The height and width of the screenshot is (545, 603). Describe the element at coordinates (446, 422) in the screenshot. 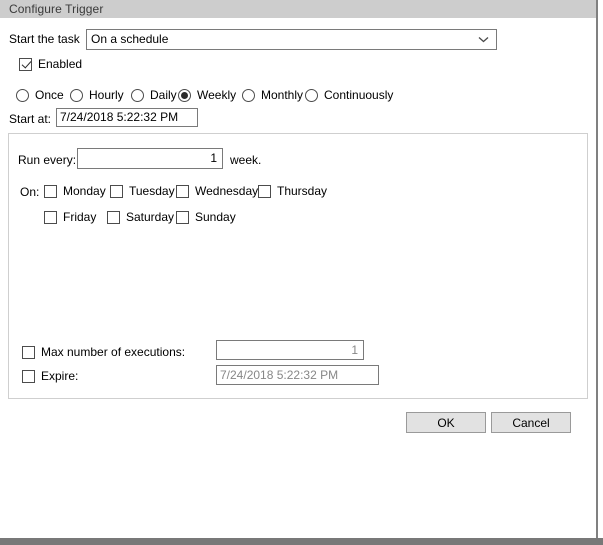

I see `ok-button: OK` at that location.